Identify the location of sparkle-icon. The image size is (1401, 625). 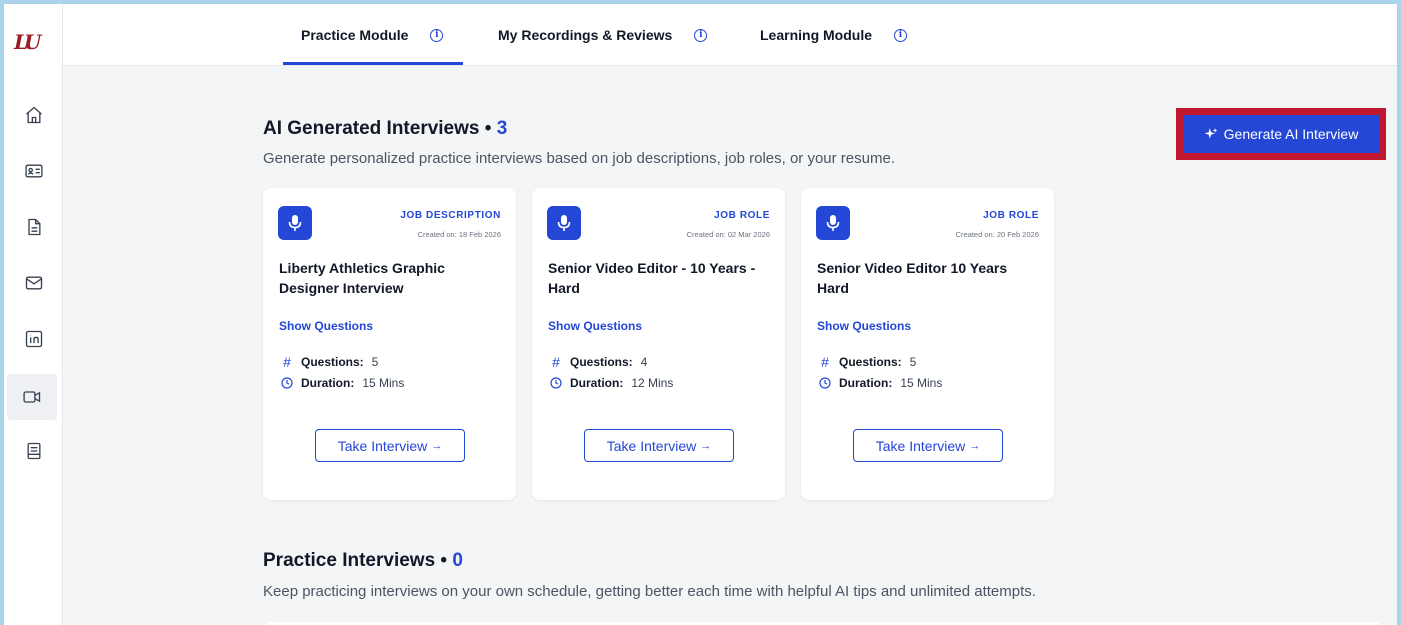
(1211, 133).